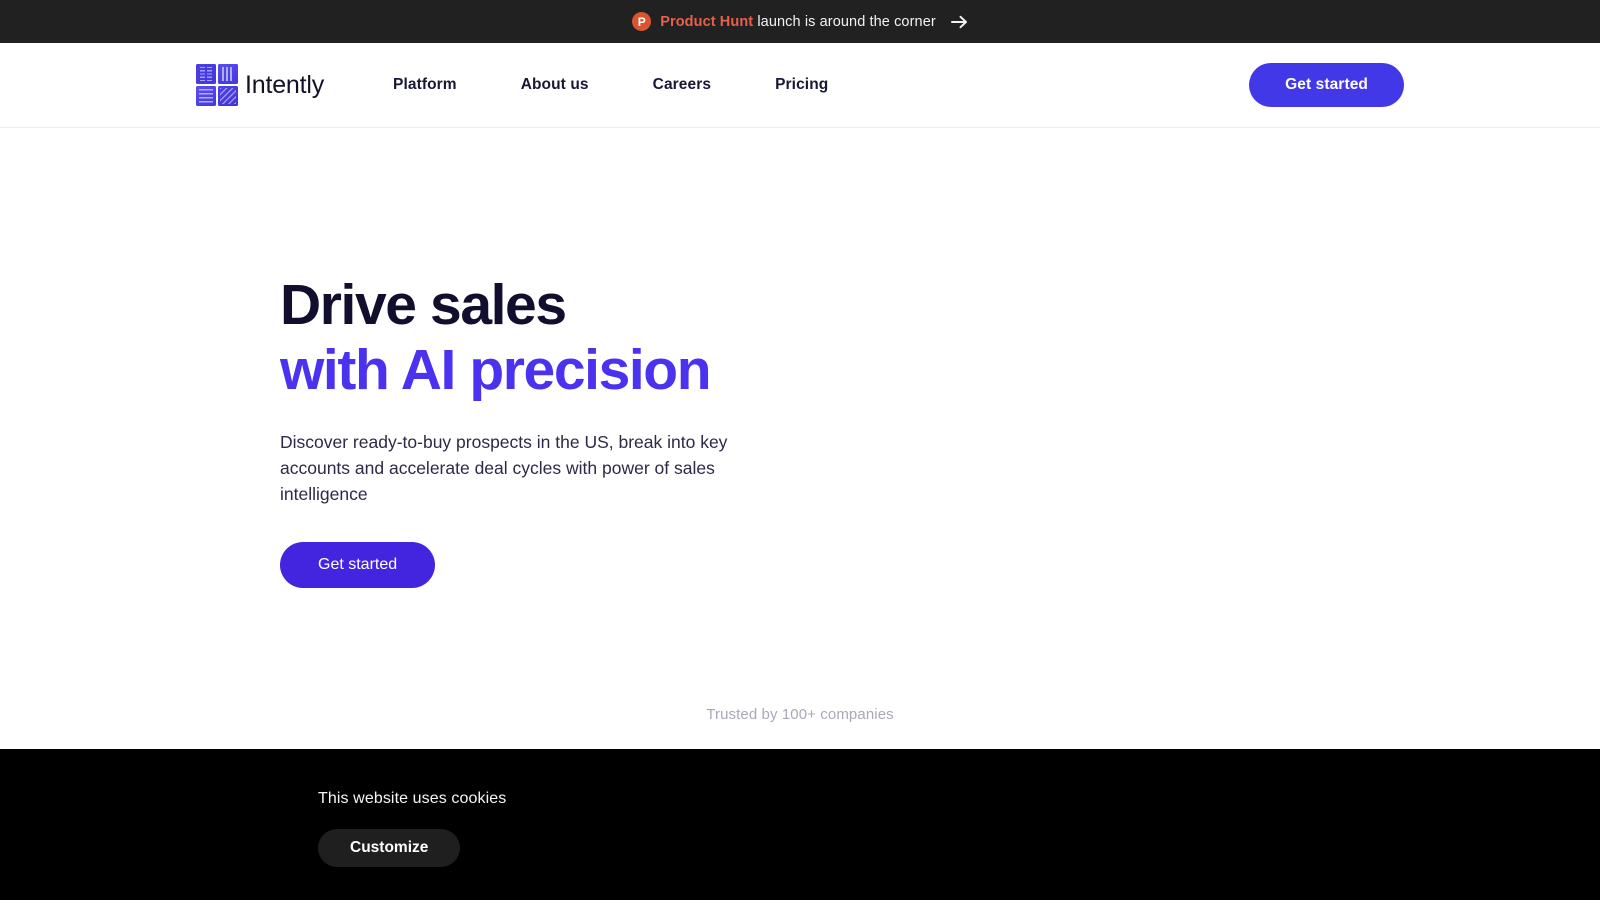  Describe the element at coordinates (412, 798) in the screenshot. I see `cookie-banner-text: This website uses cookies` at that location.